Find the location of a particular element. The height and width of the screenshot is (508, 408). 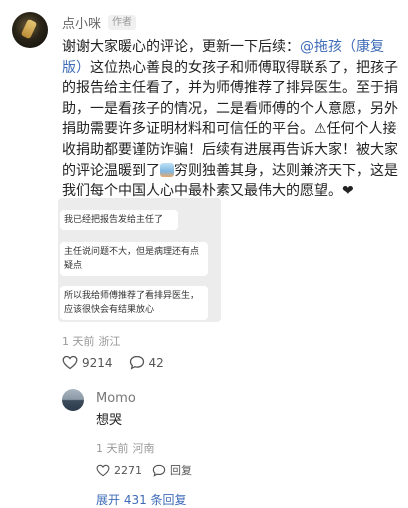

reply-text: 想哭 is located at coordinates (109, 420).